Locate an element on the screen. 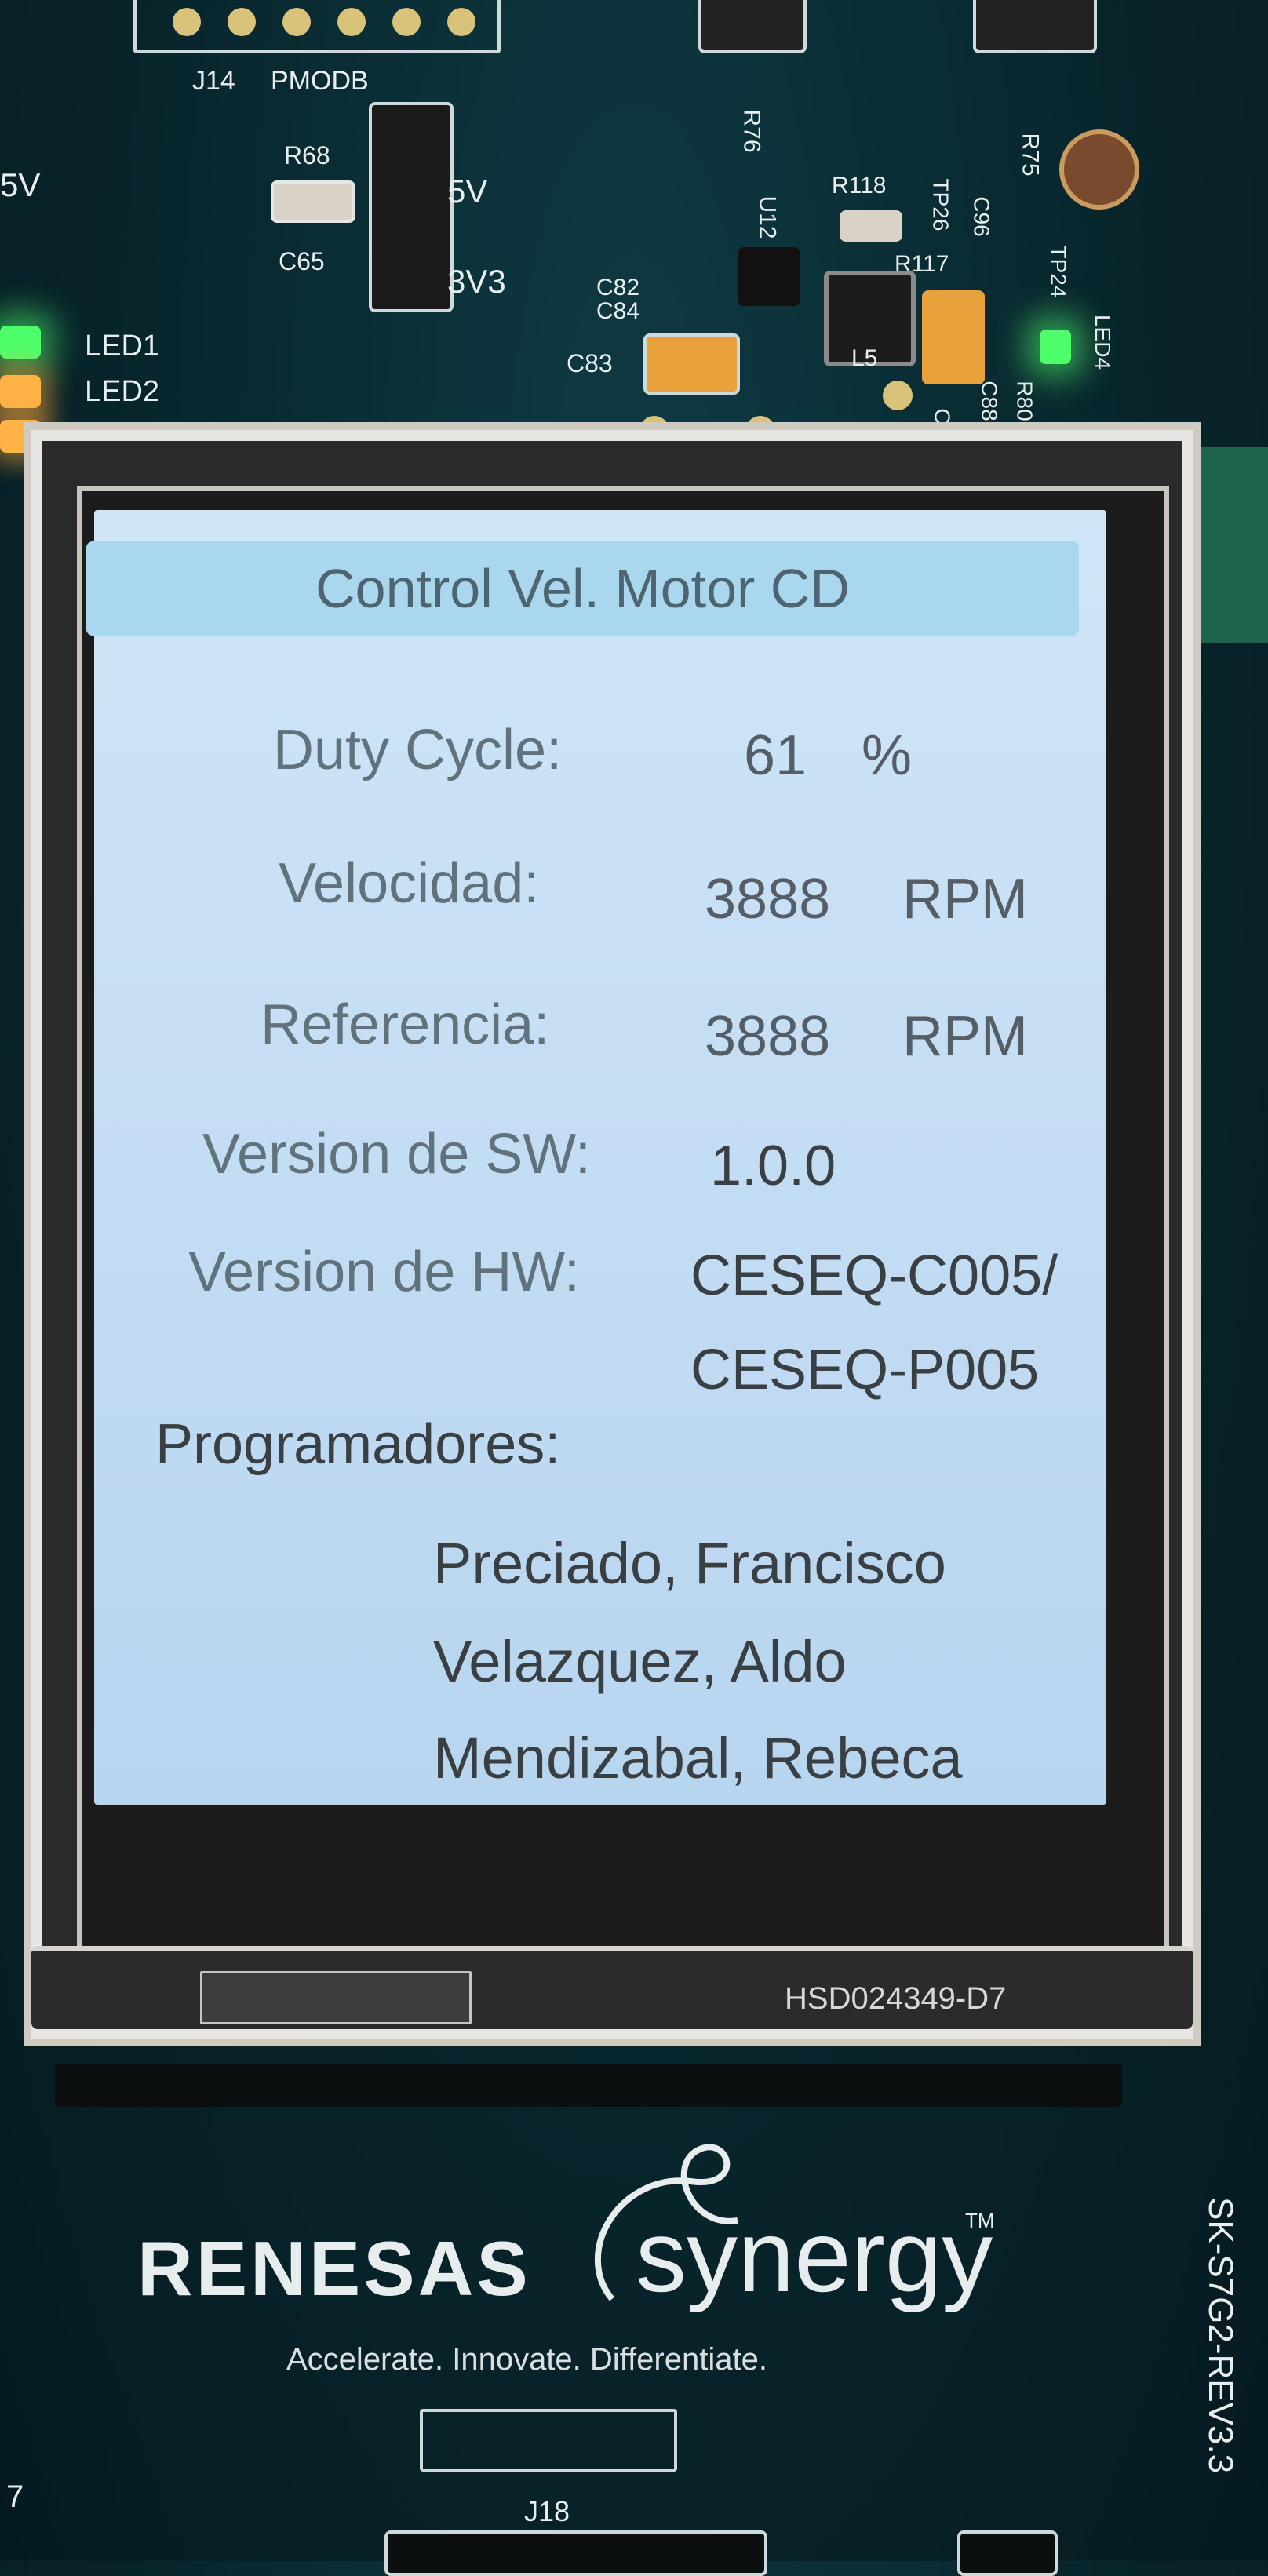  silk-c96: C96 is located at coordinates (982, 216).